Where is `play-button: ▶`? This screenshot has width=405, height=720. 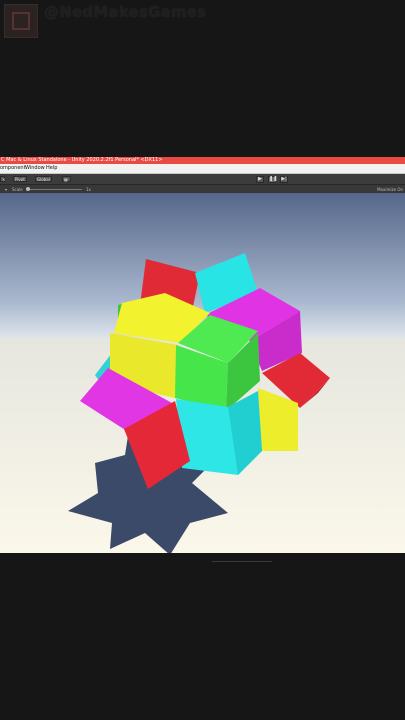 play-button: ▶ is located at coordinates (260, 179).